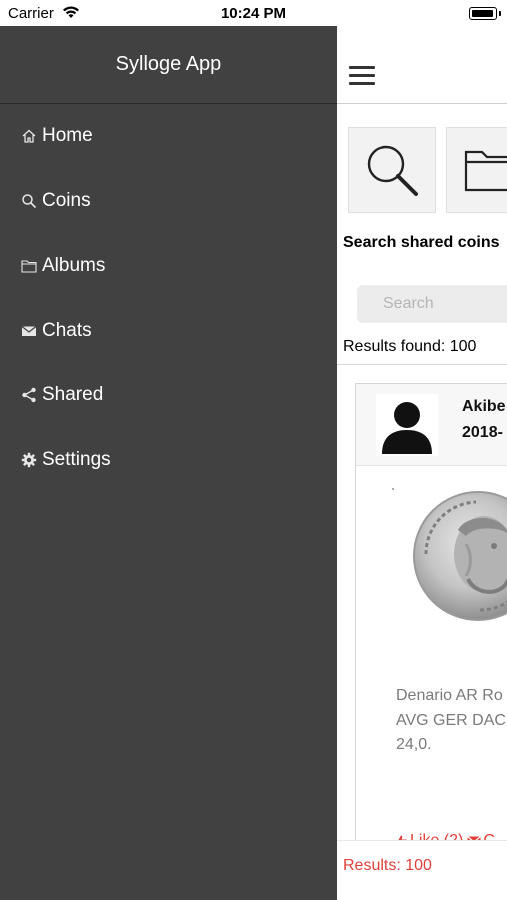 This screenshot has height=900, width=507. Describe the element at coordinates (421, 242) in the screenshot. I see `section-title: Search shared coins` at that location.